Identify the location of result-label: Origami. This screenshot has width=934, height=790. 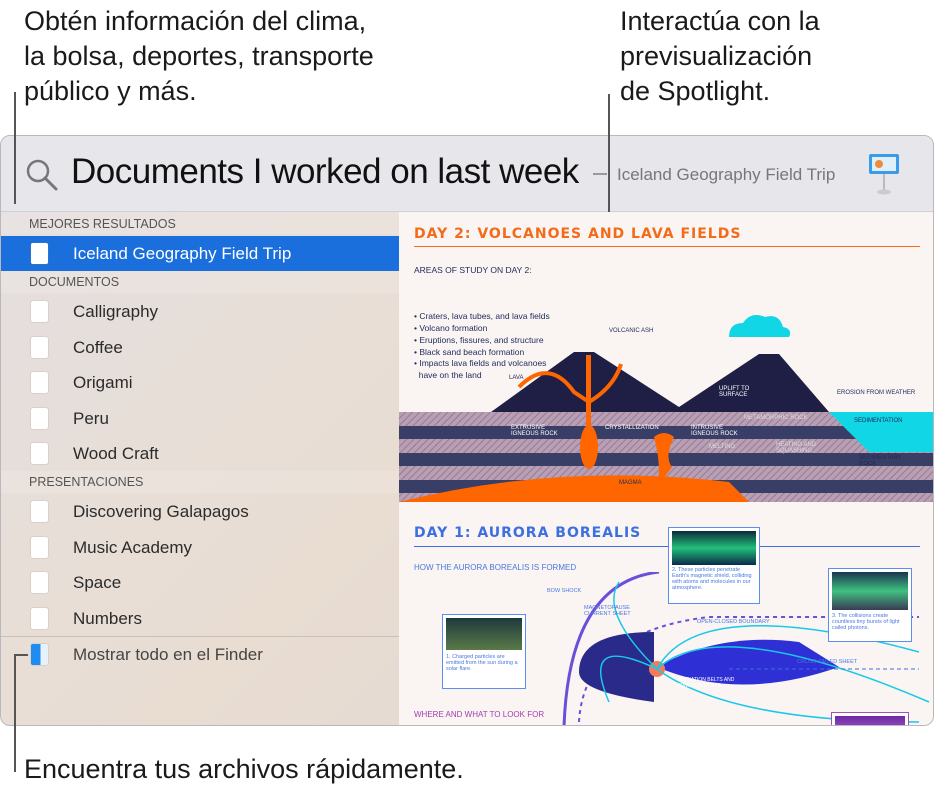
(103, 382).